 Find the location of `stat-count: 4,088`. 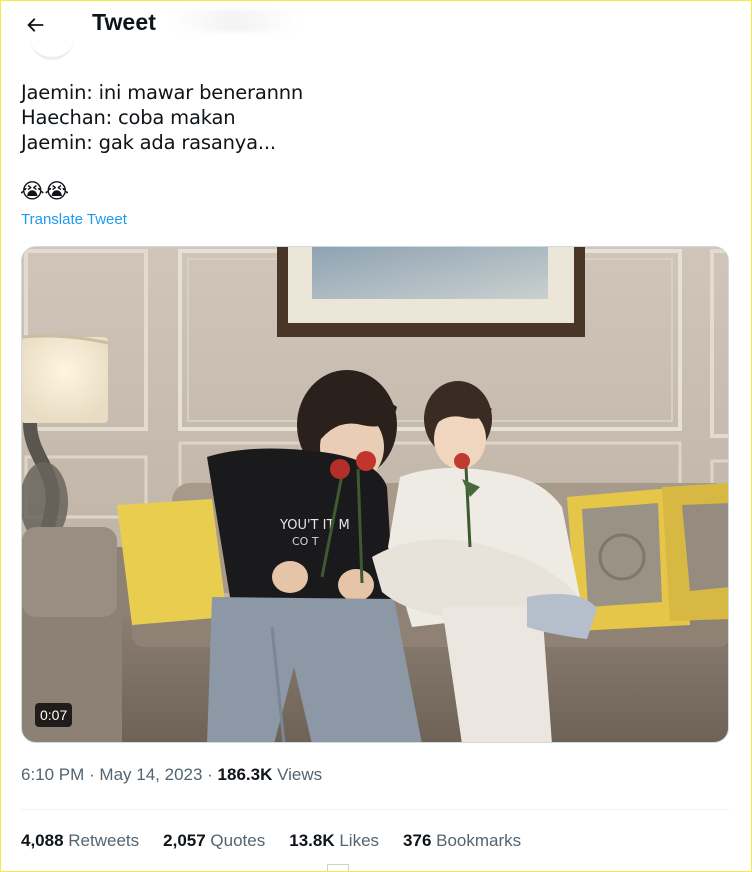

stat-count: 4,088 is located at coordinates (42, 840).